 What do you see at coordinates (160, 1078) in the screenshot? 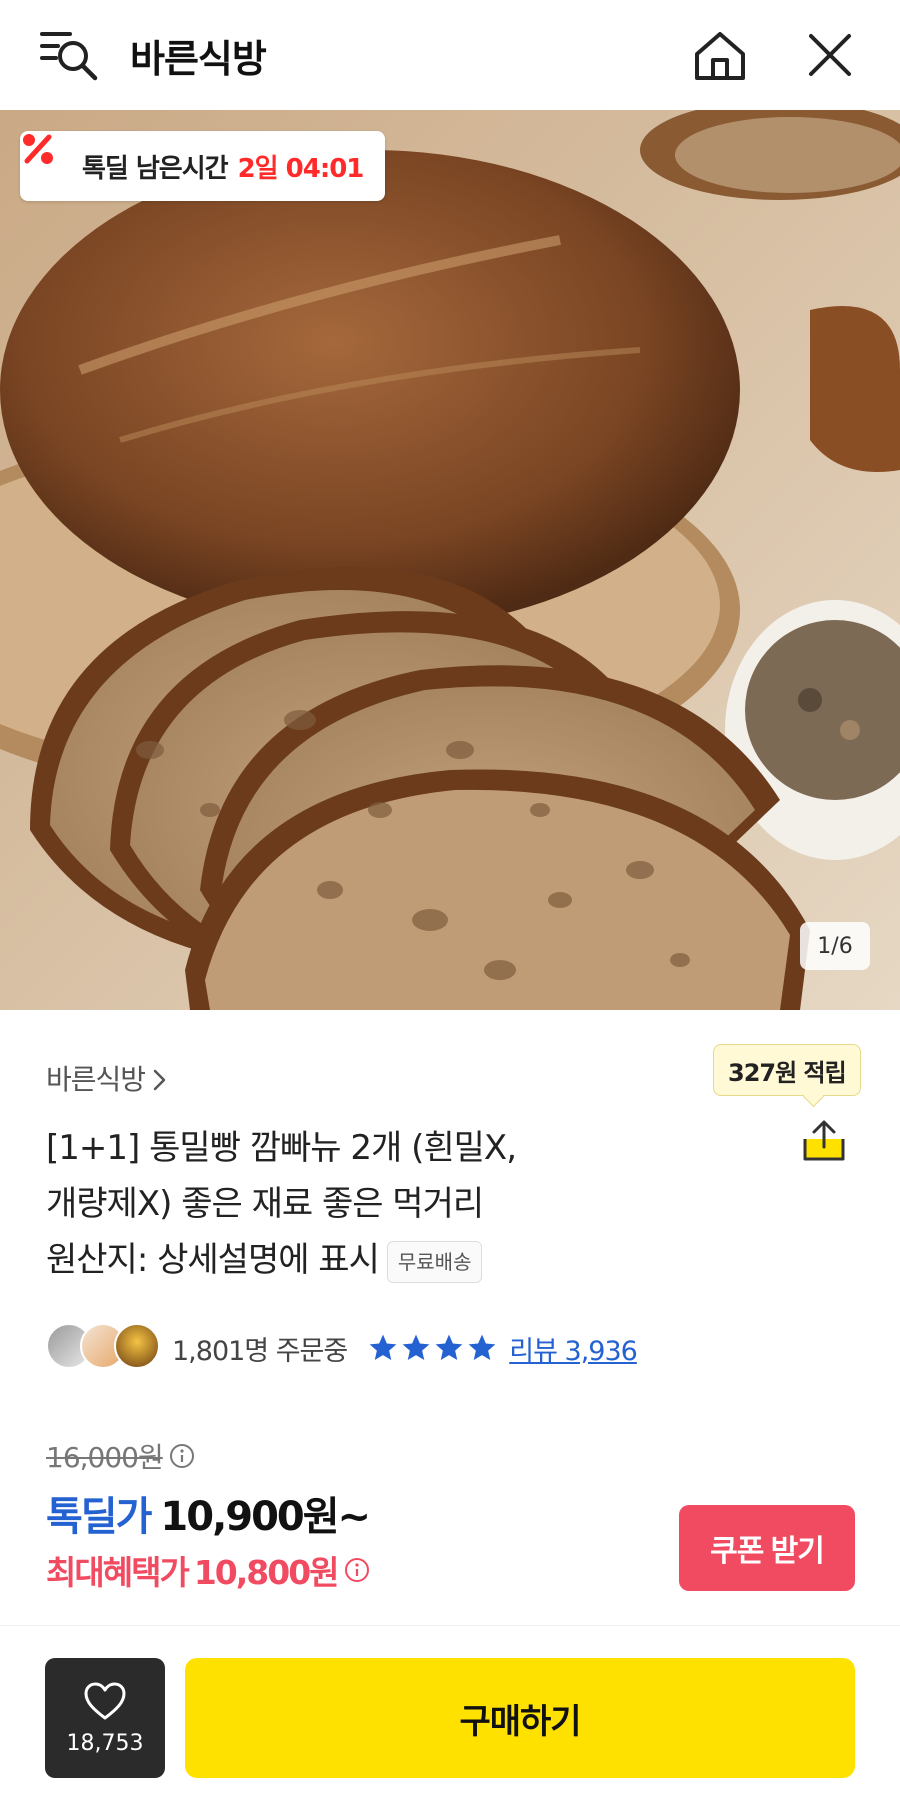
I see `chevron-right-icon` at bounding box center [160, 1078].